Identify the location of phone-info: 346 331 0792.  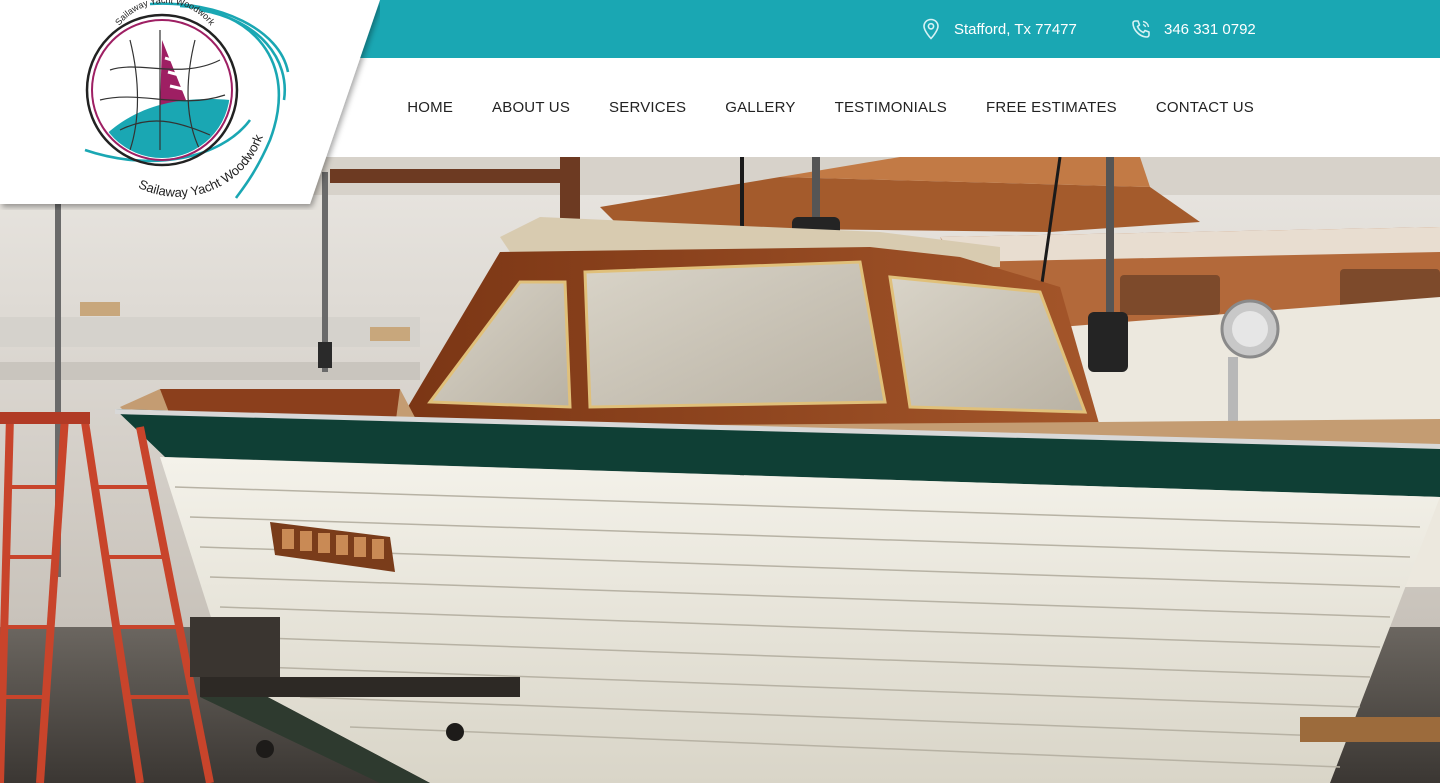
(1193, 29).